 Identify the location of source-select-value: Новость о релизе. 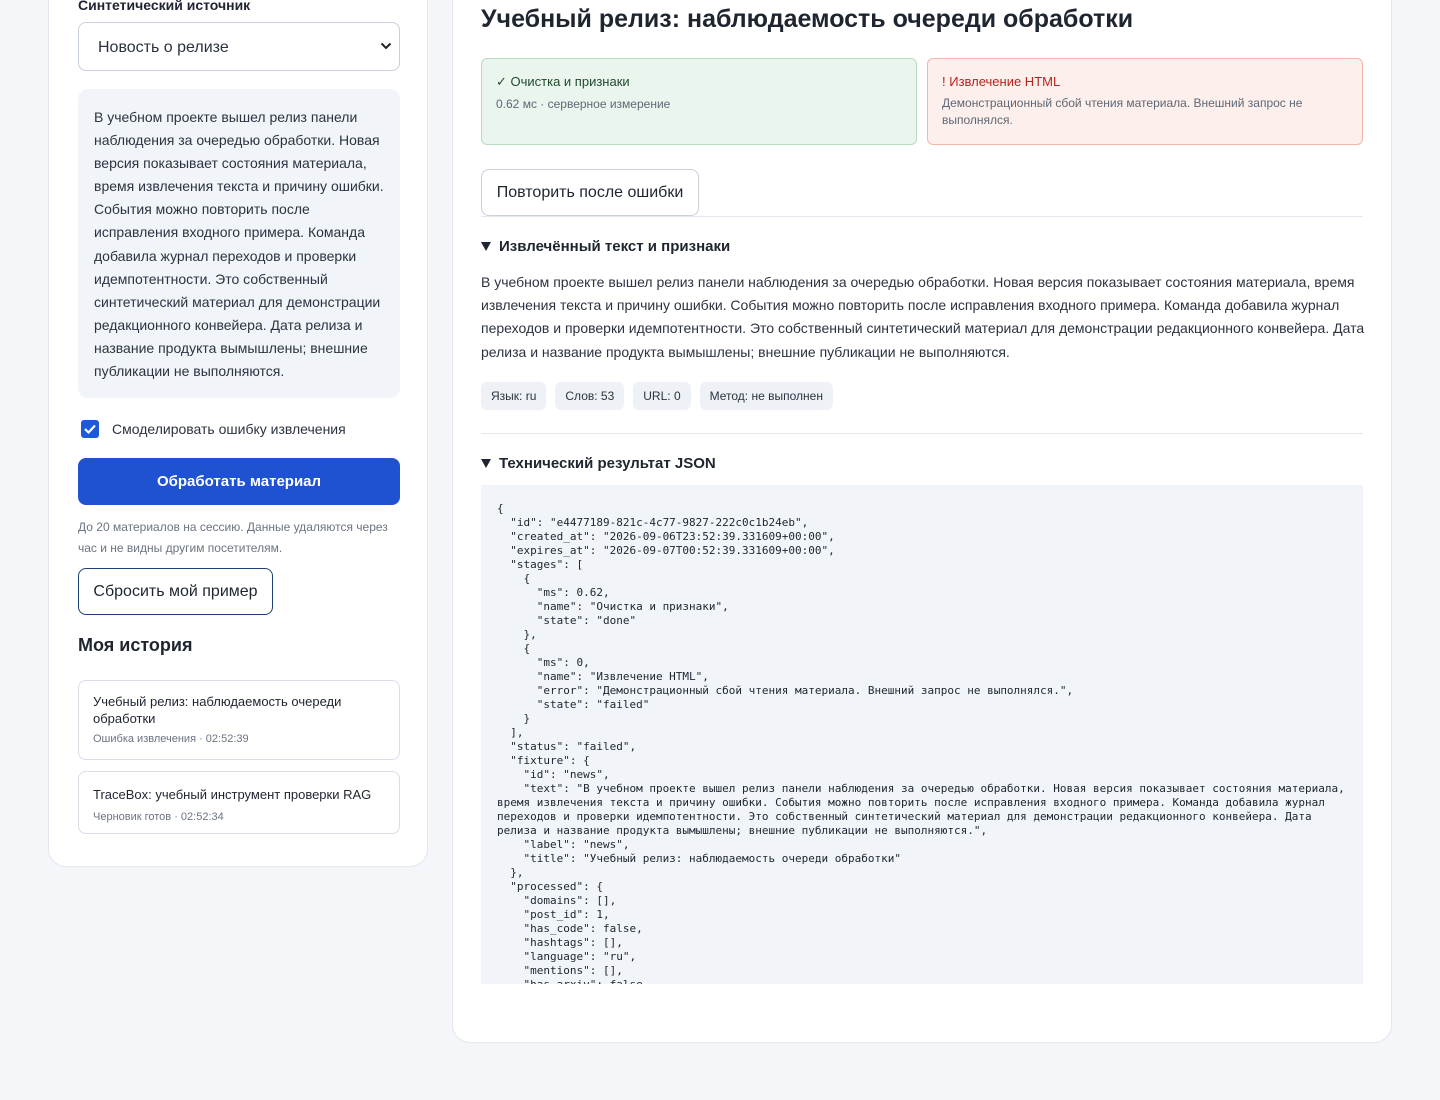
(163, 47).